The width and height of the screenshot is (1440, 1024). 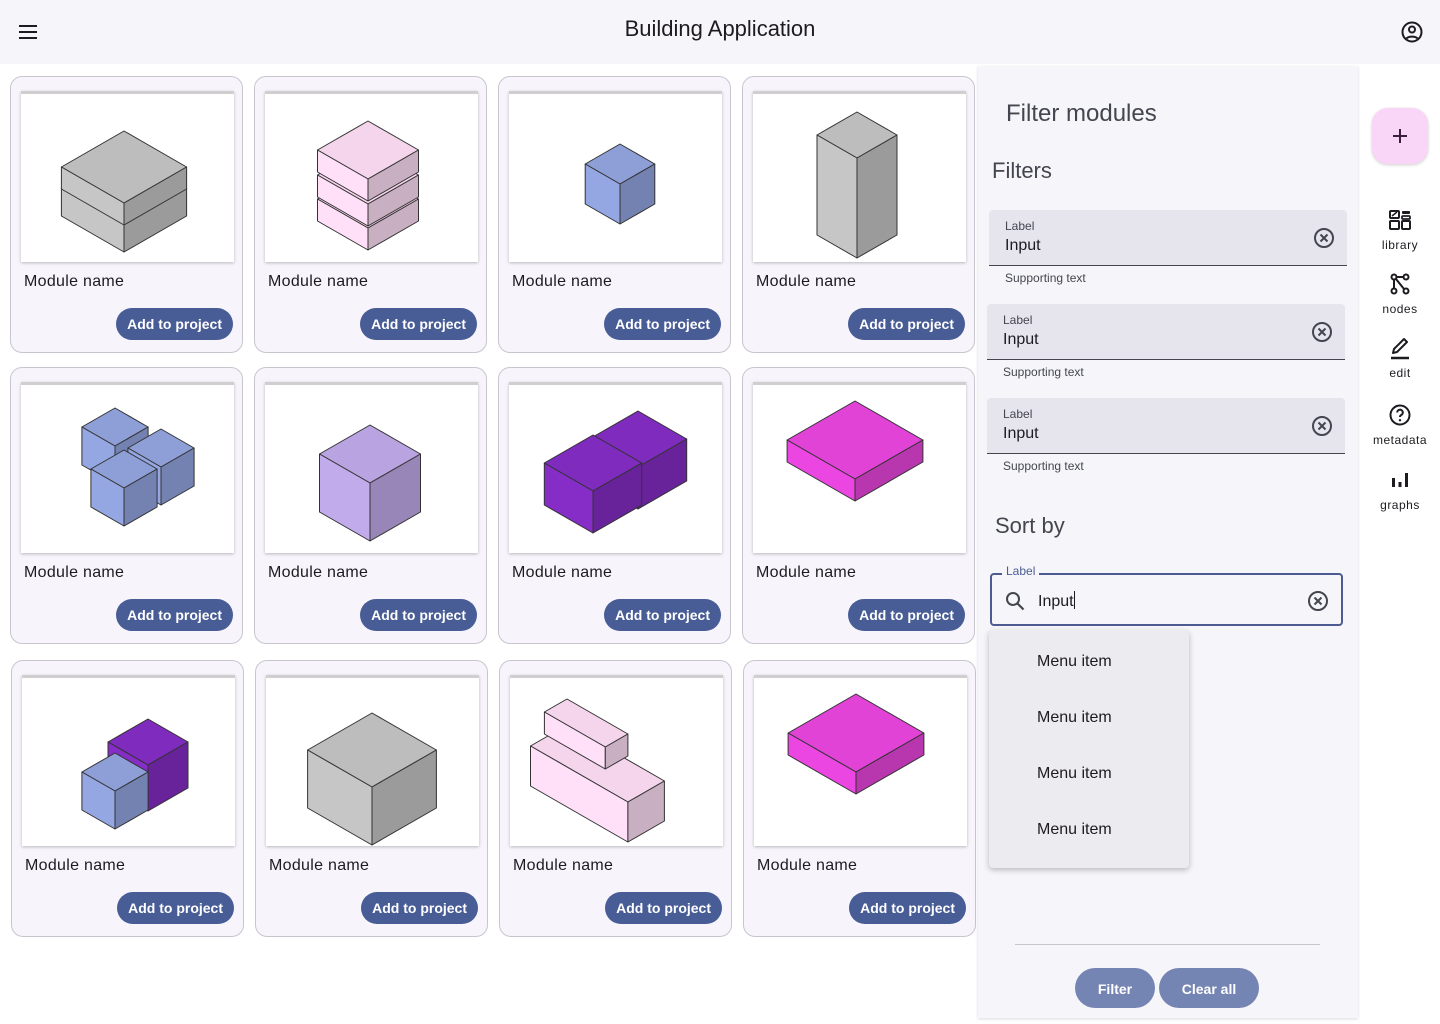 What do you see at coordinates (1115, 988) in the screenshot?
I see `filter-button: Filter` at bounding box center [1115, 988].